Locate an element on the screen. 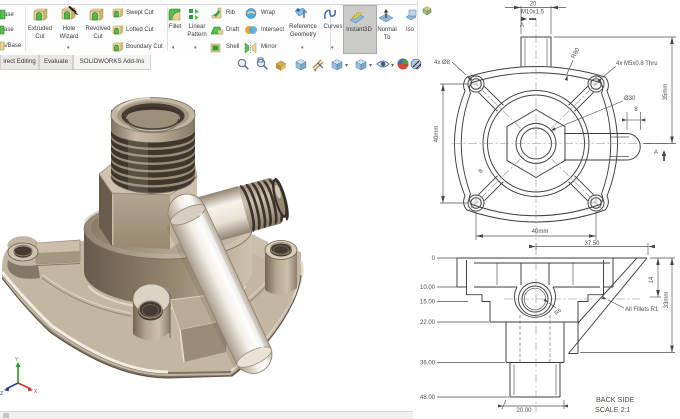 The image size is (680, 419). svg-text: M10x1.5 is located at coordinates (533, 13).